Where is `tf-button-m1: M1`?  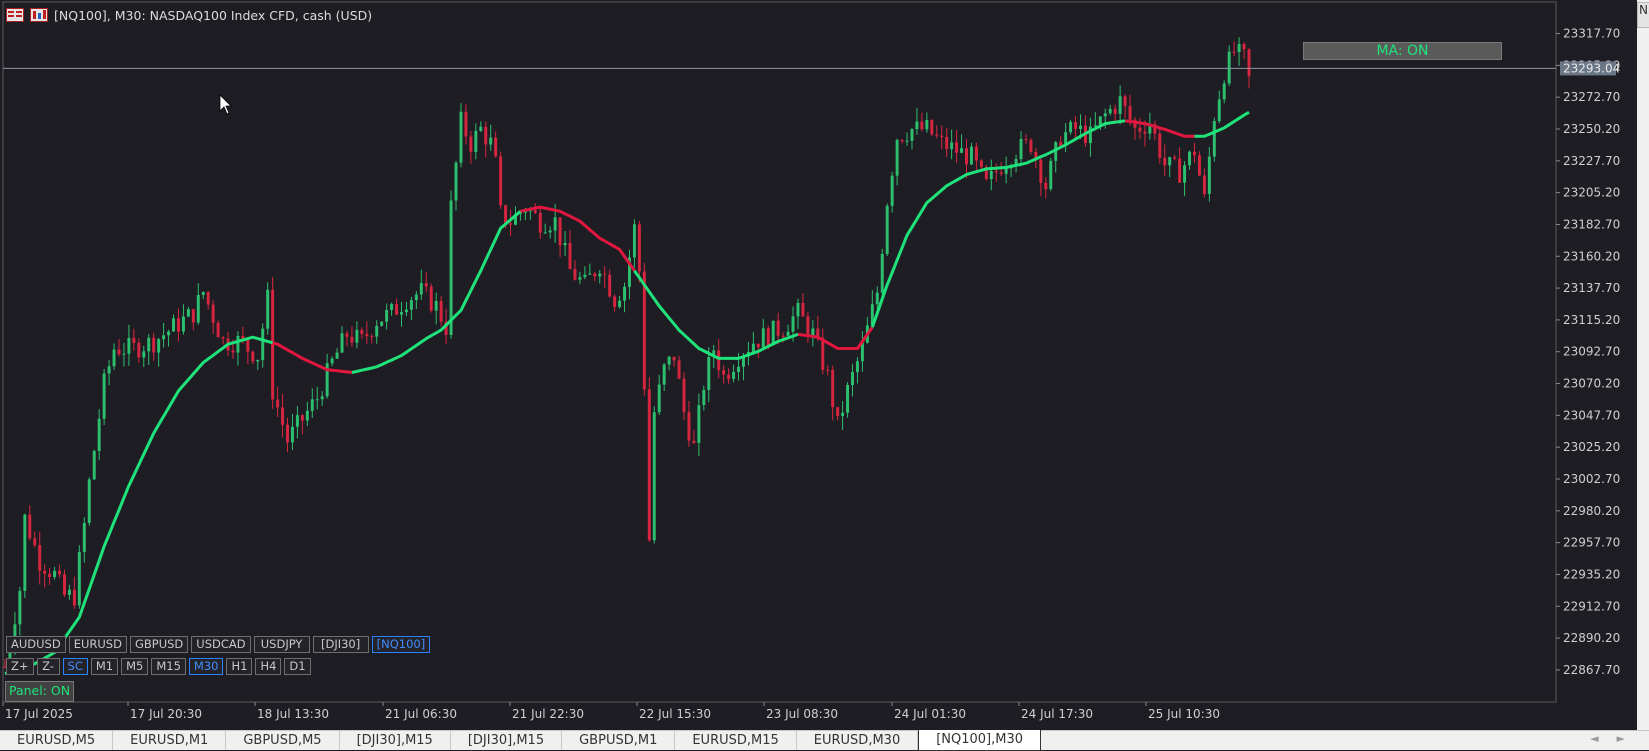 tf-button-m1: M1 is located at coordinates (104, 666).